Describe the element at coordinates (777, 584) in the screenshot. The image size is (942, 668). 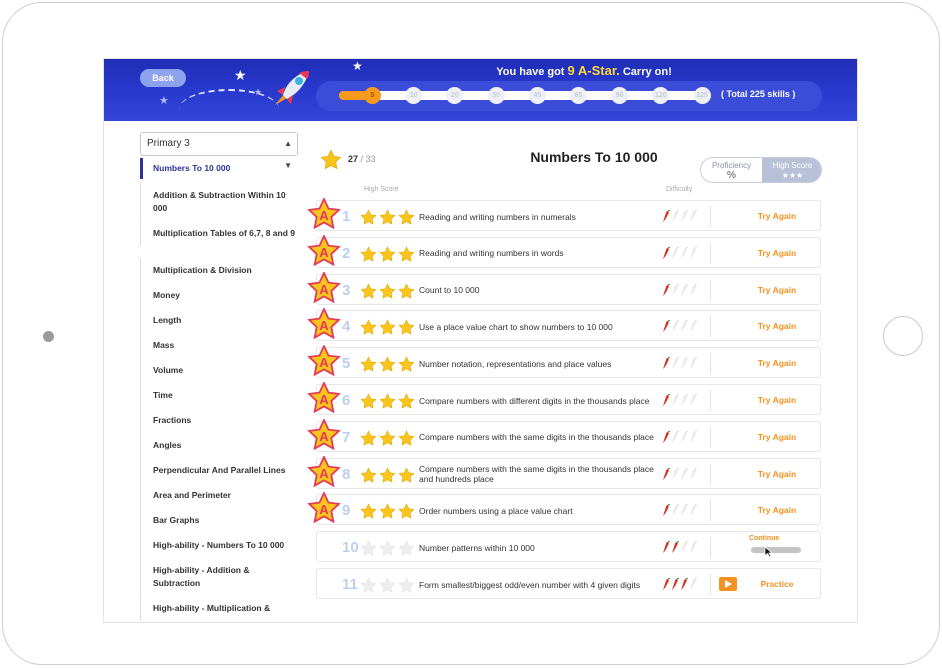
I see `practice-button: Practice` at that location.